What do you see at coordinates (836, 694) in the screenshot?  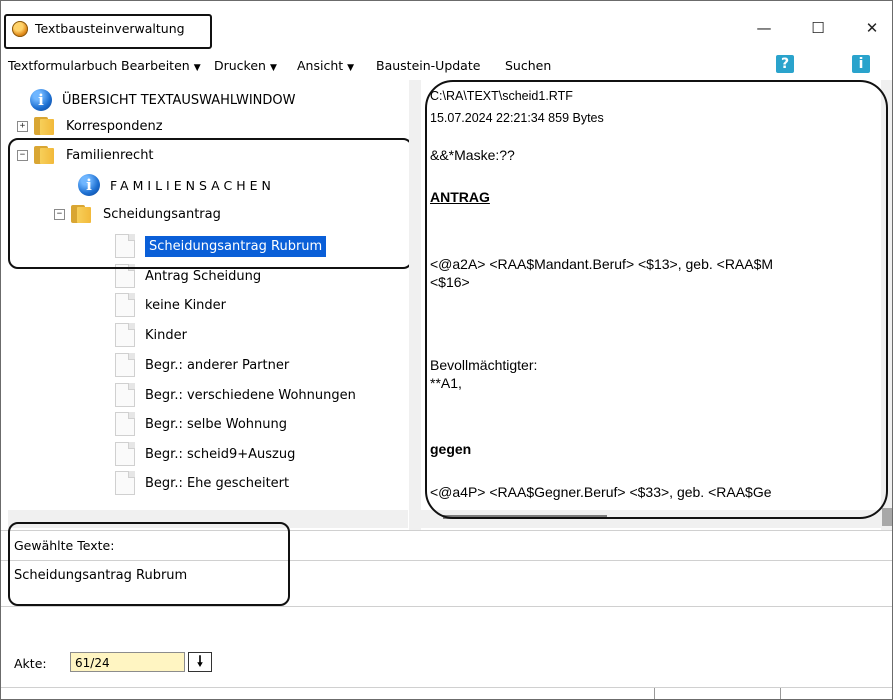 I see `cancel-button` at bounding box center [836, 694].